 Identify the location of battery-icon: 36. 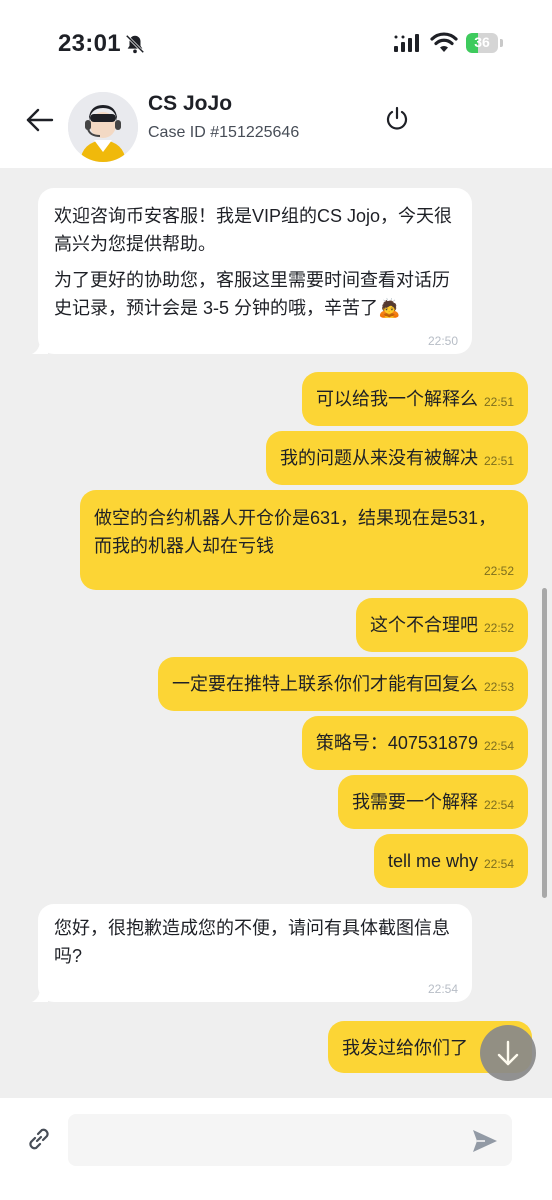
(485, 44).